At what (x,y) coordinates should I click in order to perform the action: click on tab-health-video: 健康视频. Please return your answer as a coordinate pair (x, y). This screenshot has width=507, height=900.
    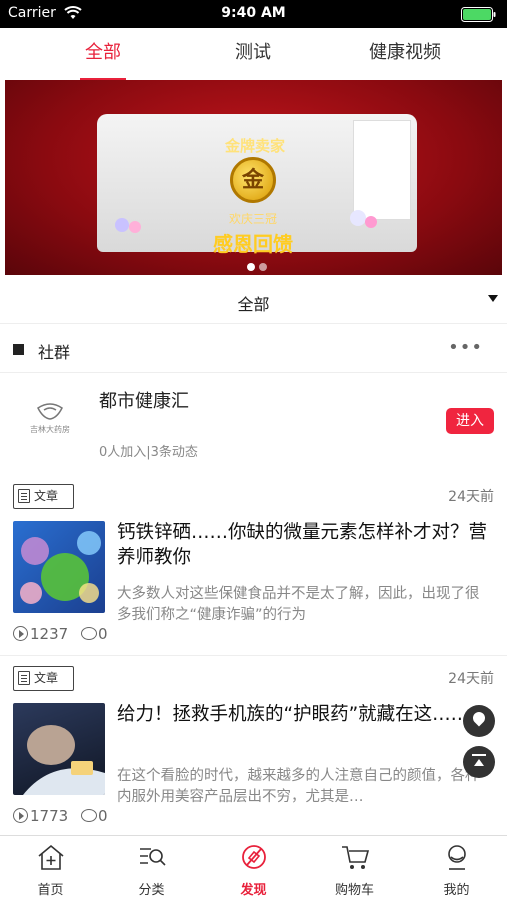
    Looking at the image, I should click on (405, 54).